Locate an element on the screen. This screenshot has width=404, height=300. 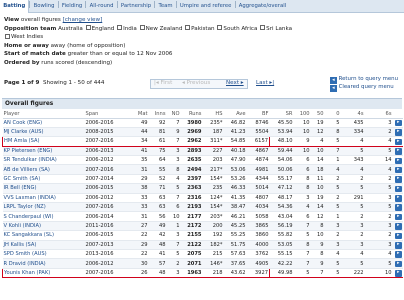
home-away-value: away (home of opposition) is located at coordinates (88, 45).